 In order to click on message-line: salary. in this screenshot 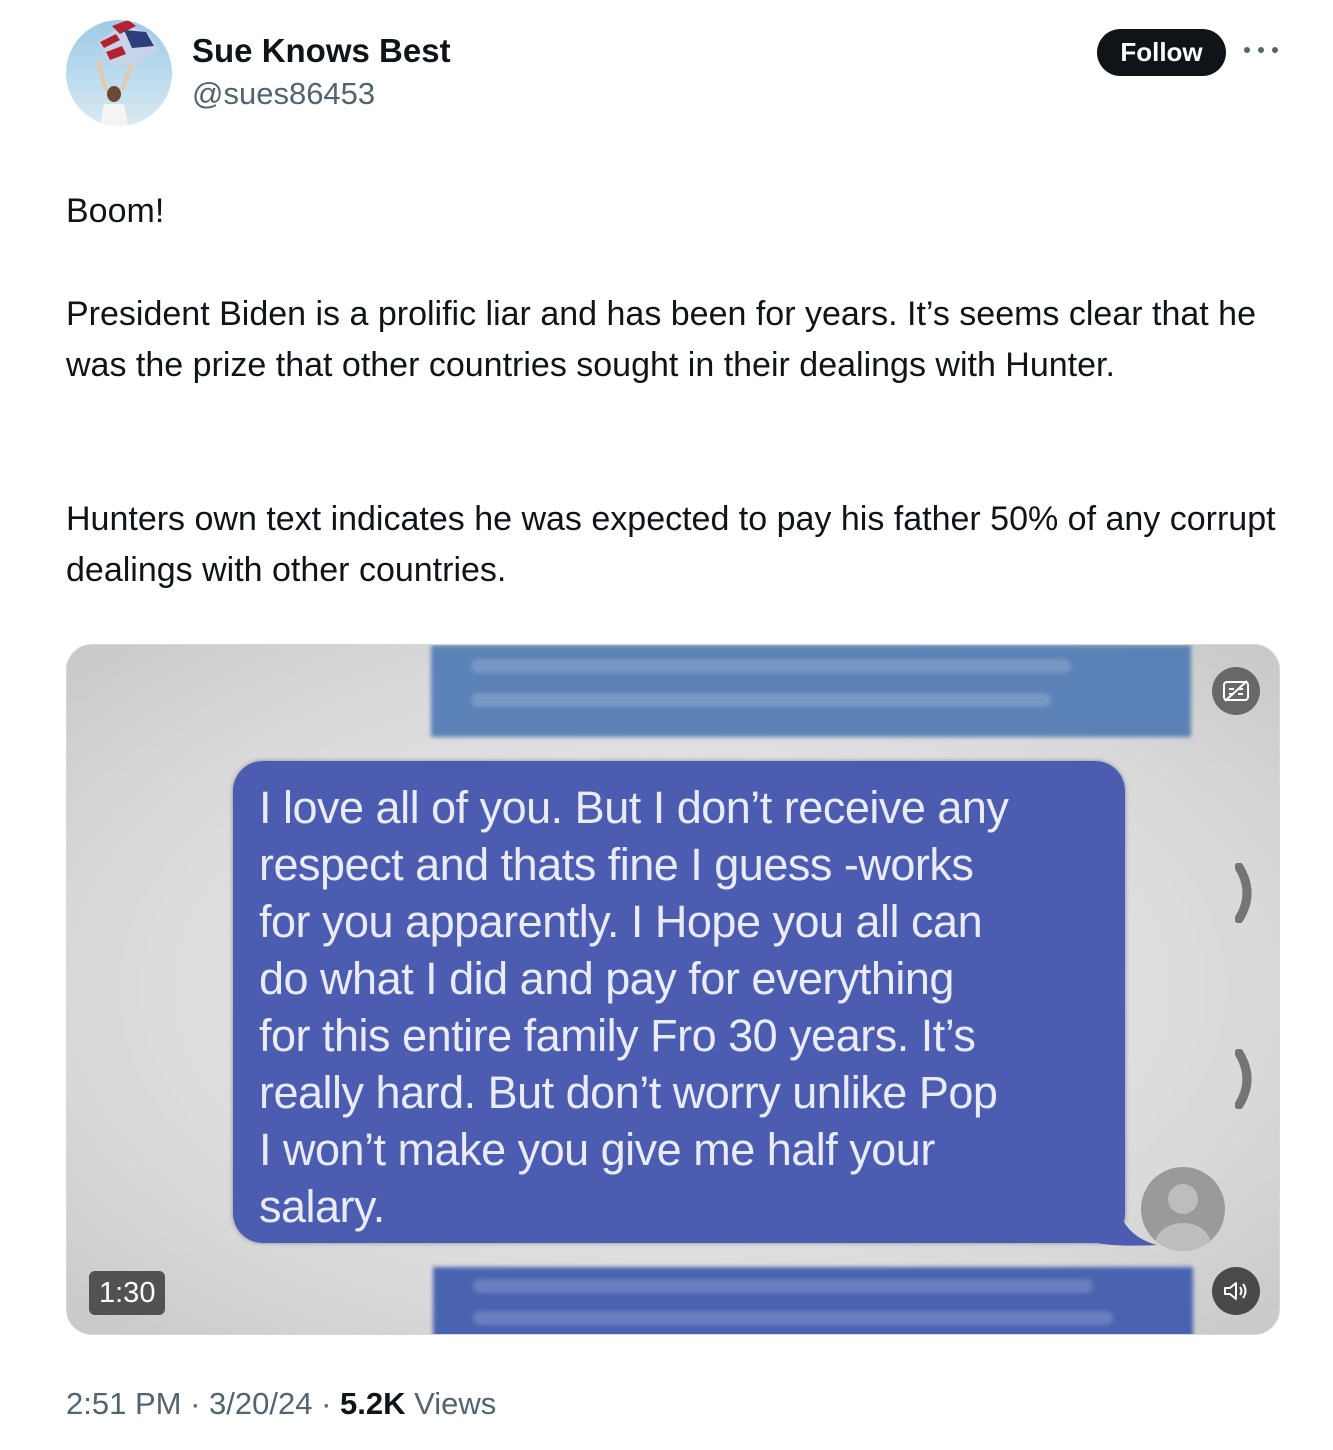, I will do `click(322, 1206)`.